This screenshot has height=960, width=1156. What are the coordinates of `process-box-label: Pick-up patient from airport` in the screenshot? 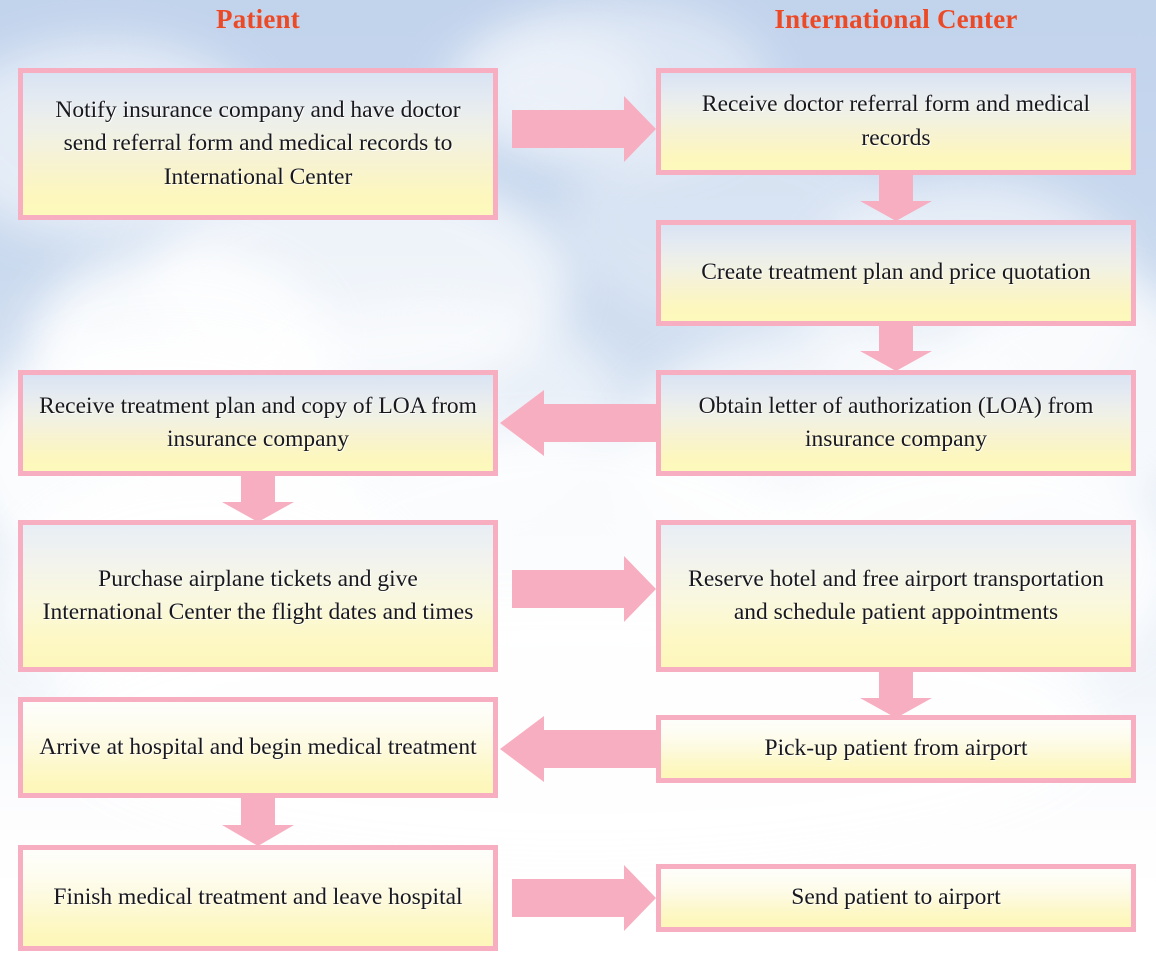 It's located at (896, 748).